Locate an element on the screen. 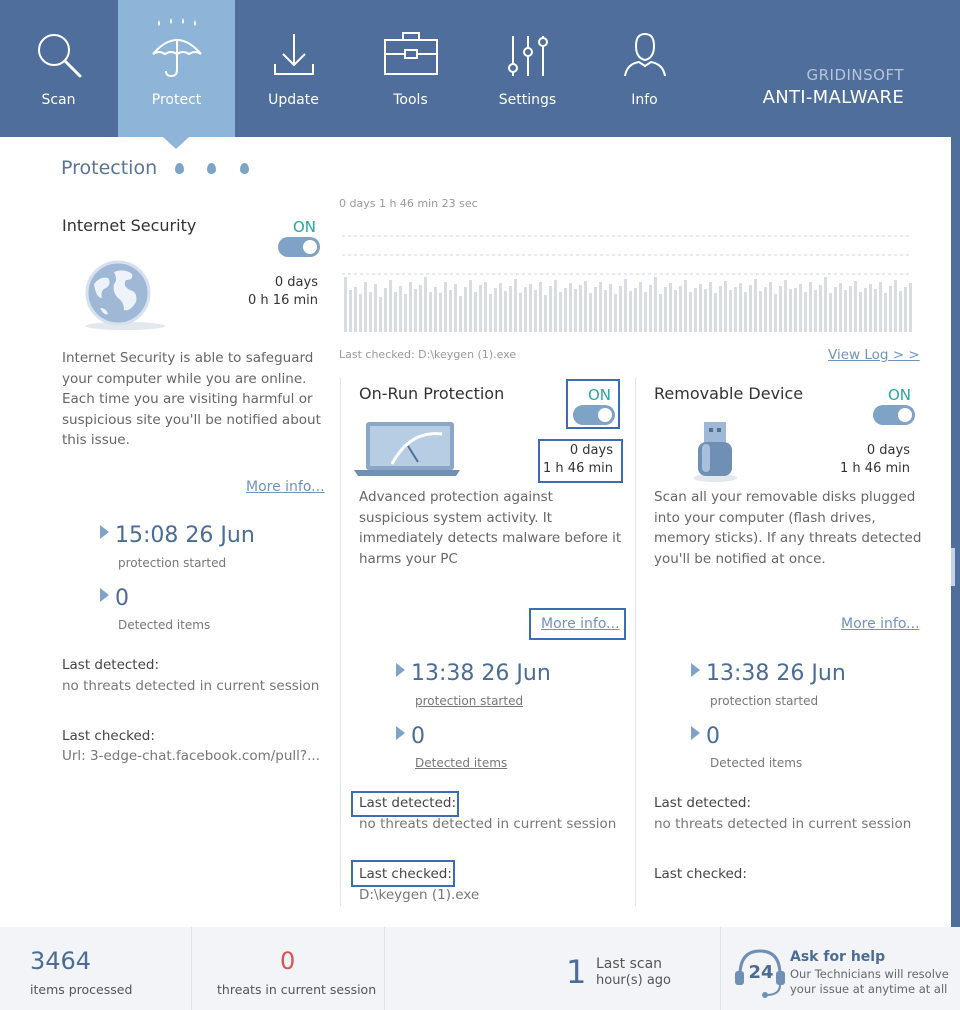  description-line: your computer while you are online. is located at coordinates (184, 378).